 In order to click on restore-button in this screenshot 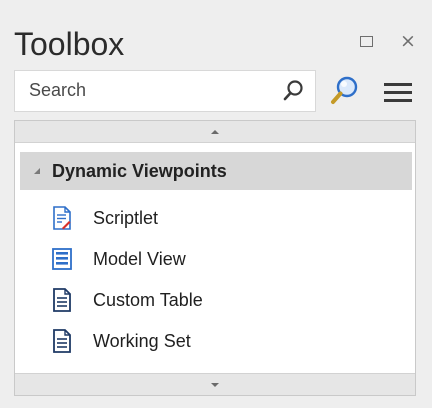, I will do `click(366, 41)`.